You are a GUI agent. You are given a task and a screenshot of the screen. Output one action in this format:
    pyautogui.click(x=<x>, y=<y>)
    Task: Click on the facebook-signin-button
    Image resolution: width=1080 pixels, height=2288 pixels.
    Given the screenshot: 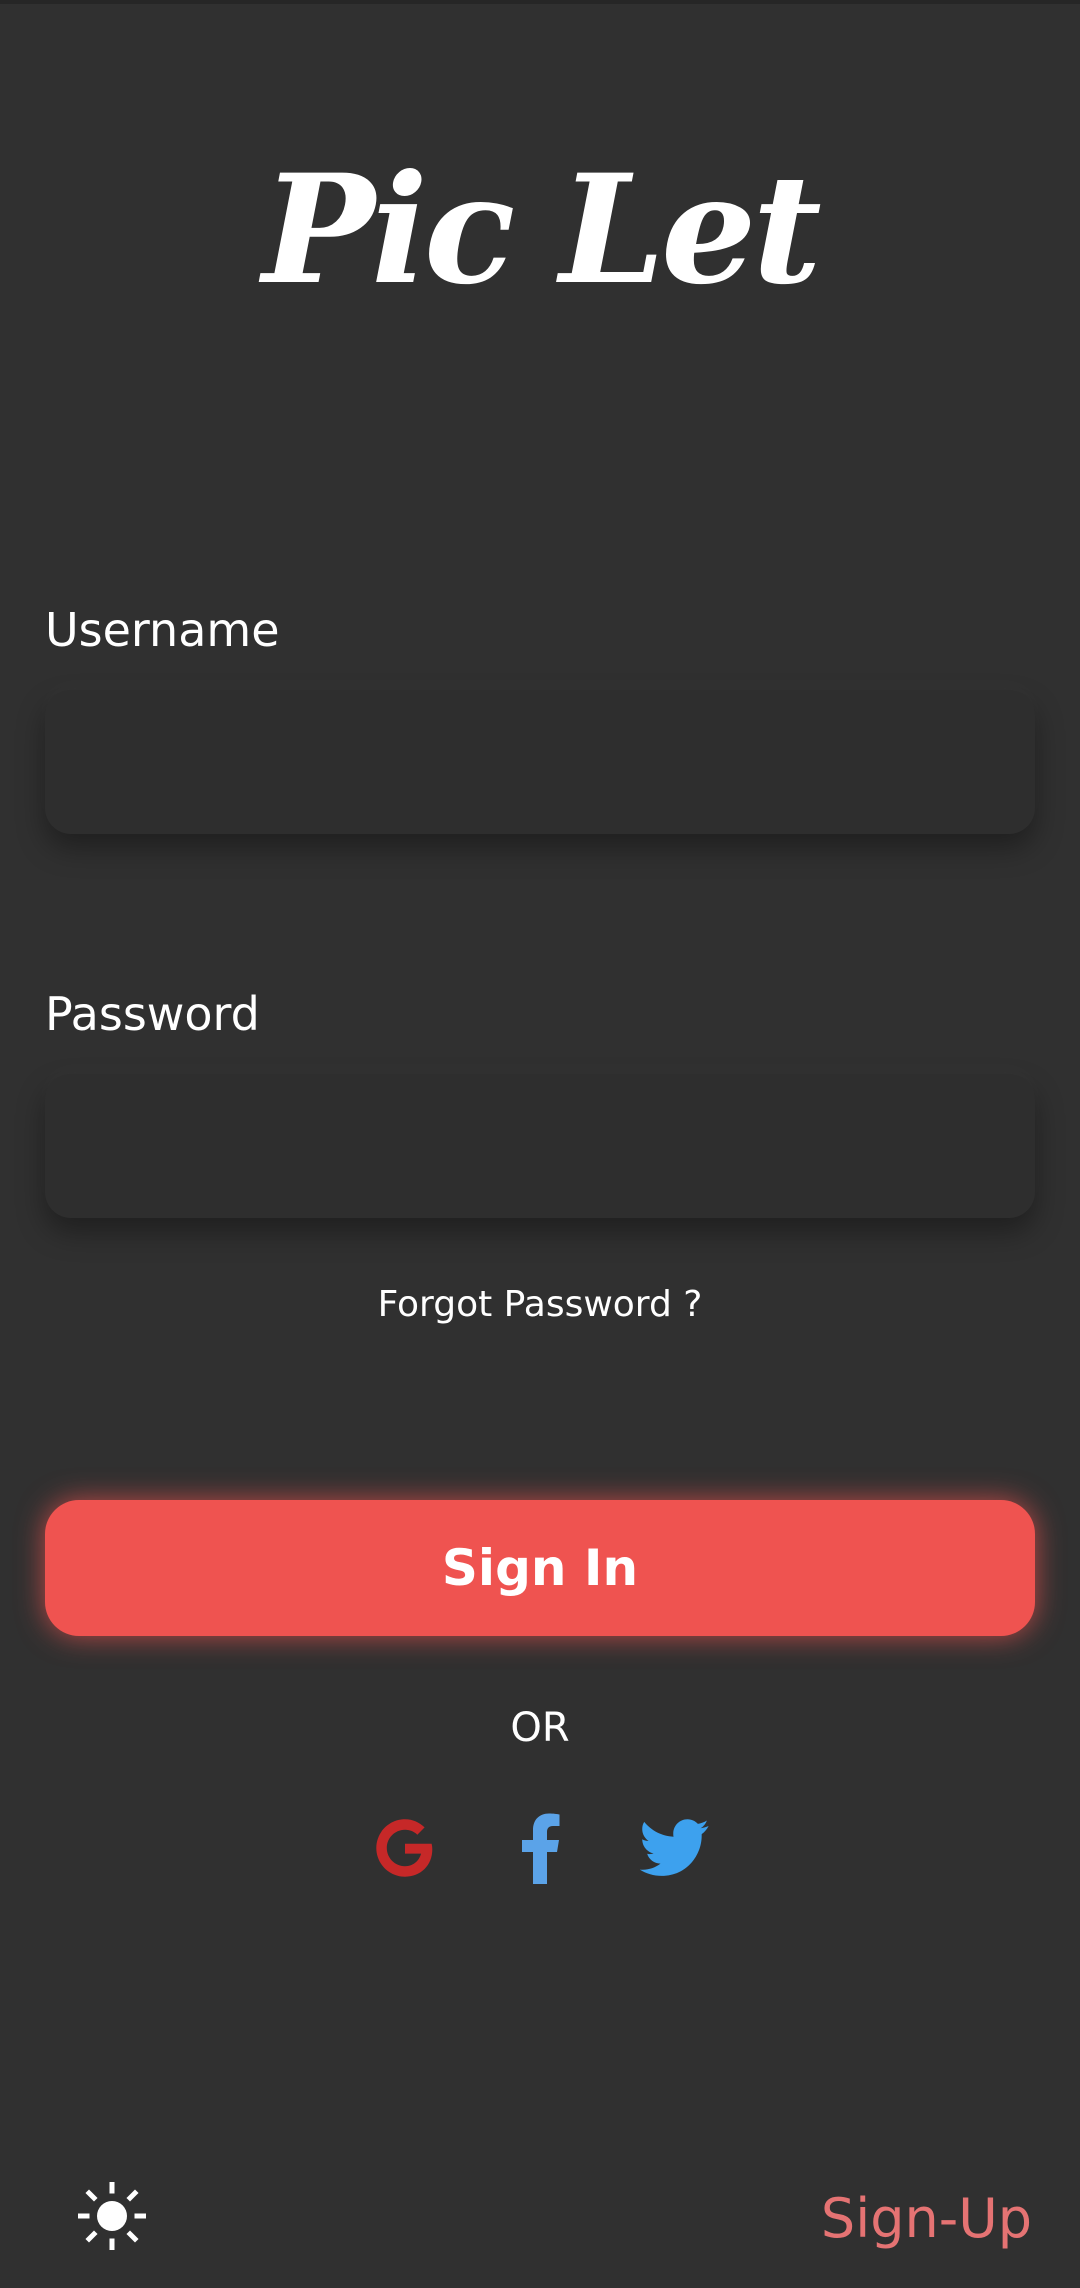 What is the action you would take?
    pyautogui.click(x=540, y=1848)
    